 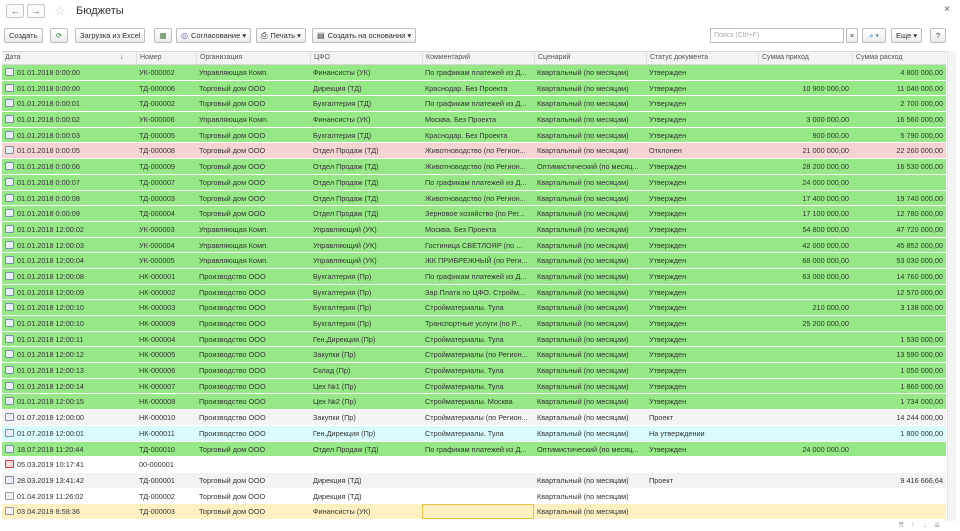 I want to click on grid-settings-icon: ▦, so click(x=163, y=35).